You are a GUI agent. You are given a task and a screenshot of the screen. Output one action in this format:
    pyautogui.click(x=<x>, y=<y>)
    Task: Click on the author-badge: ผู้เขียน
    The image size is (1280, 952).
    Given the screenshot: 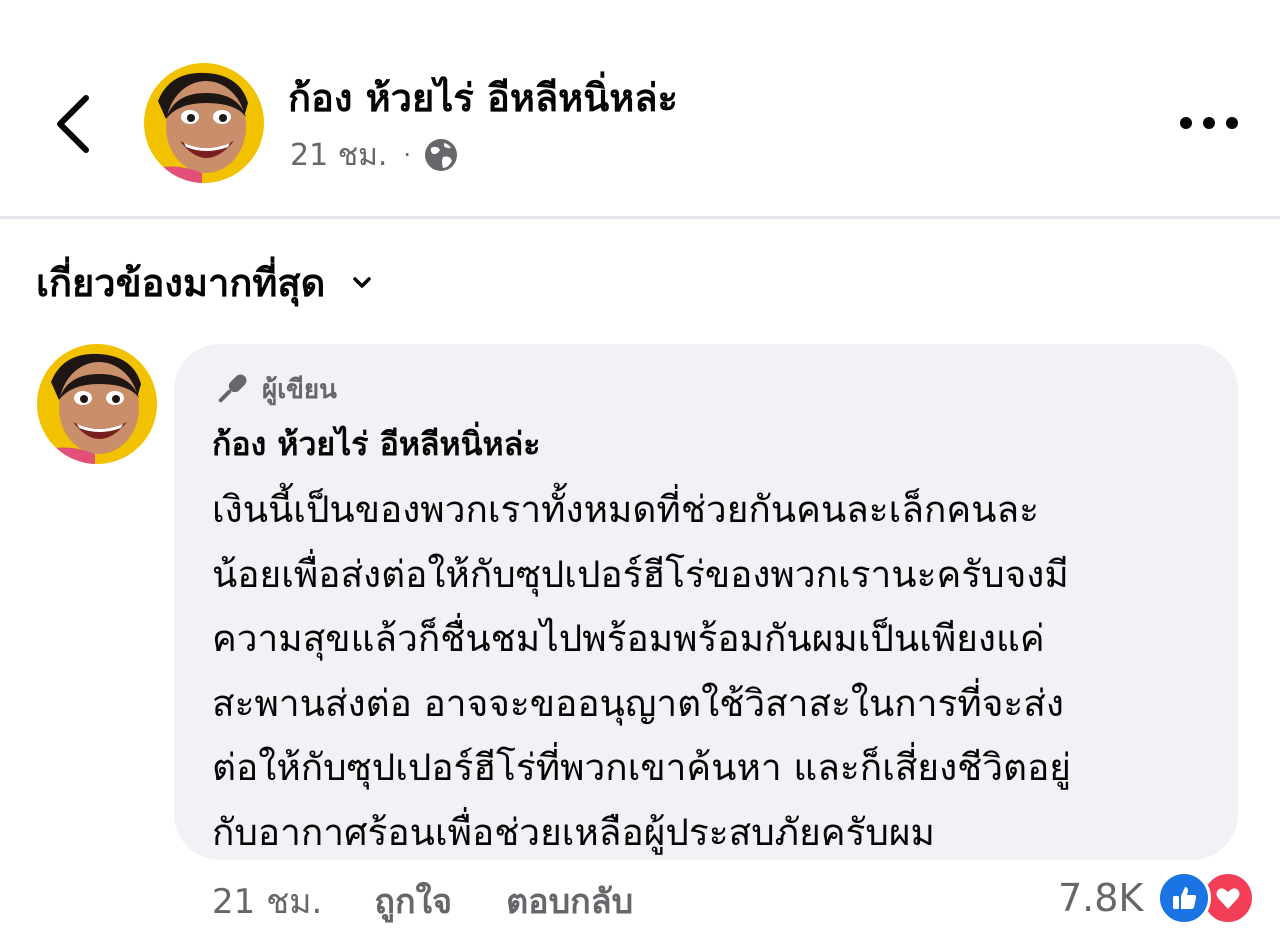 What is the action you would take?
    pyautogui.click(x=274, y=389)
    